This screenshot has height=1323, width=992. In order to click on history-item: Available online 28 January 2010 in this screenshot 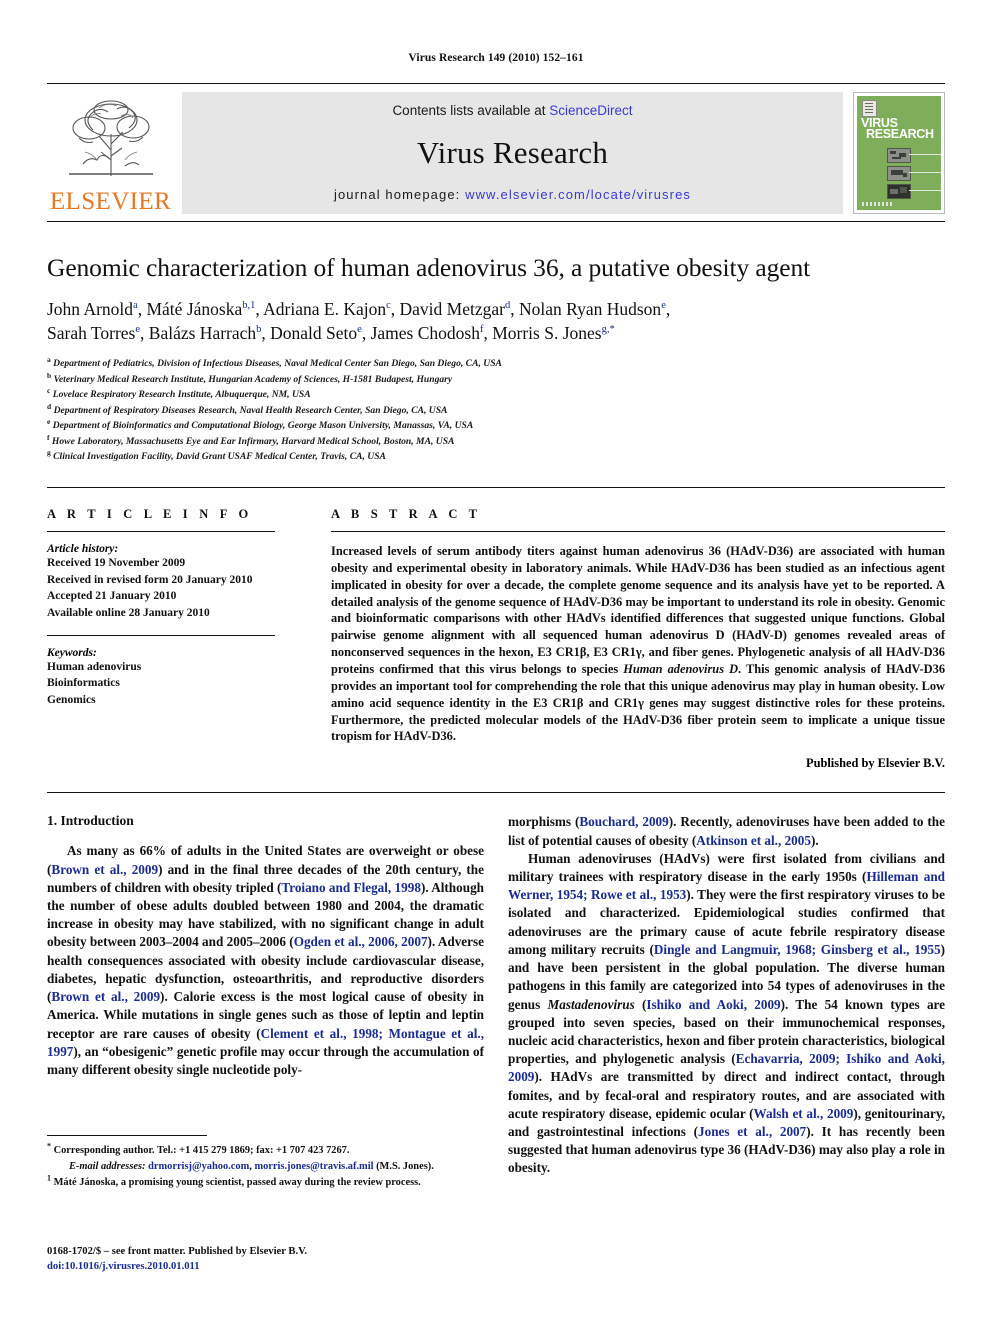, I will do `click(128, 613)`.